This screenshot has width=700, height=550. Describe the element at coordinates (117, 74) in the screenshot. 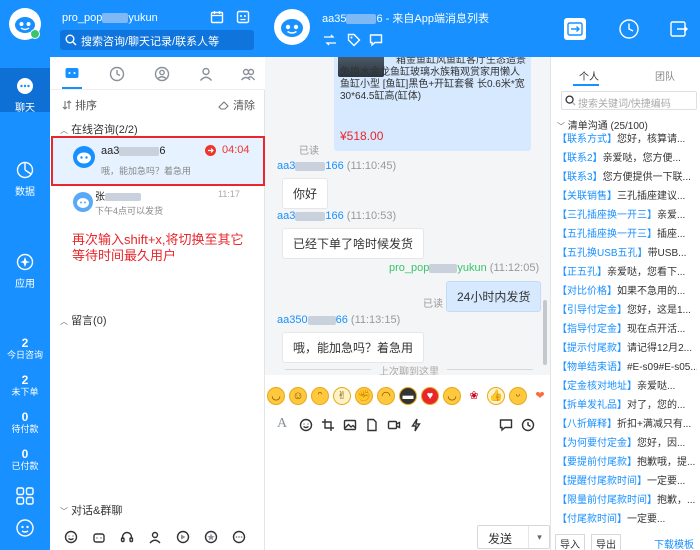

I see `tab-history` at that location.